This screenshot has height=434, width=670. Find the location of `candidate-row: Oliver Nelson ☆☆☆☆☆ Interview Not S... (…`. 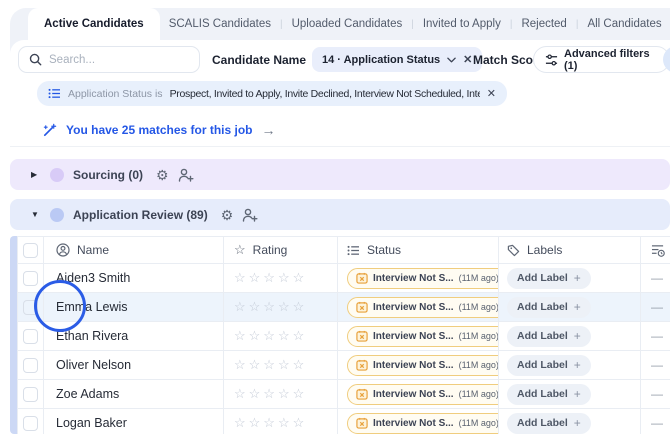

candidate-row: Oliver Nelson ☆☆☆☆☆ Interview Not S... (… is located at coordinates (344, 365).